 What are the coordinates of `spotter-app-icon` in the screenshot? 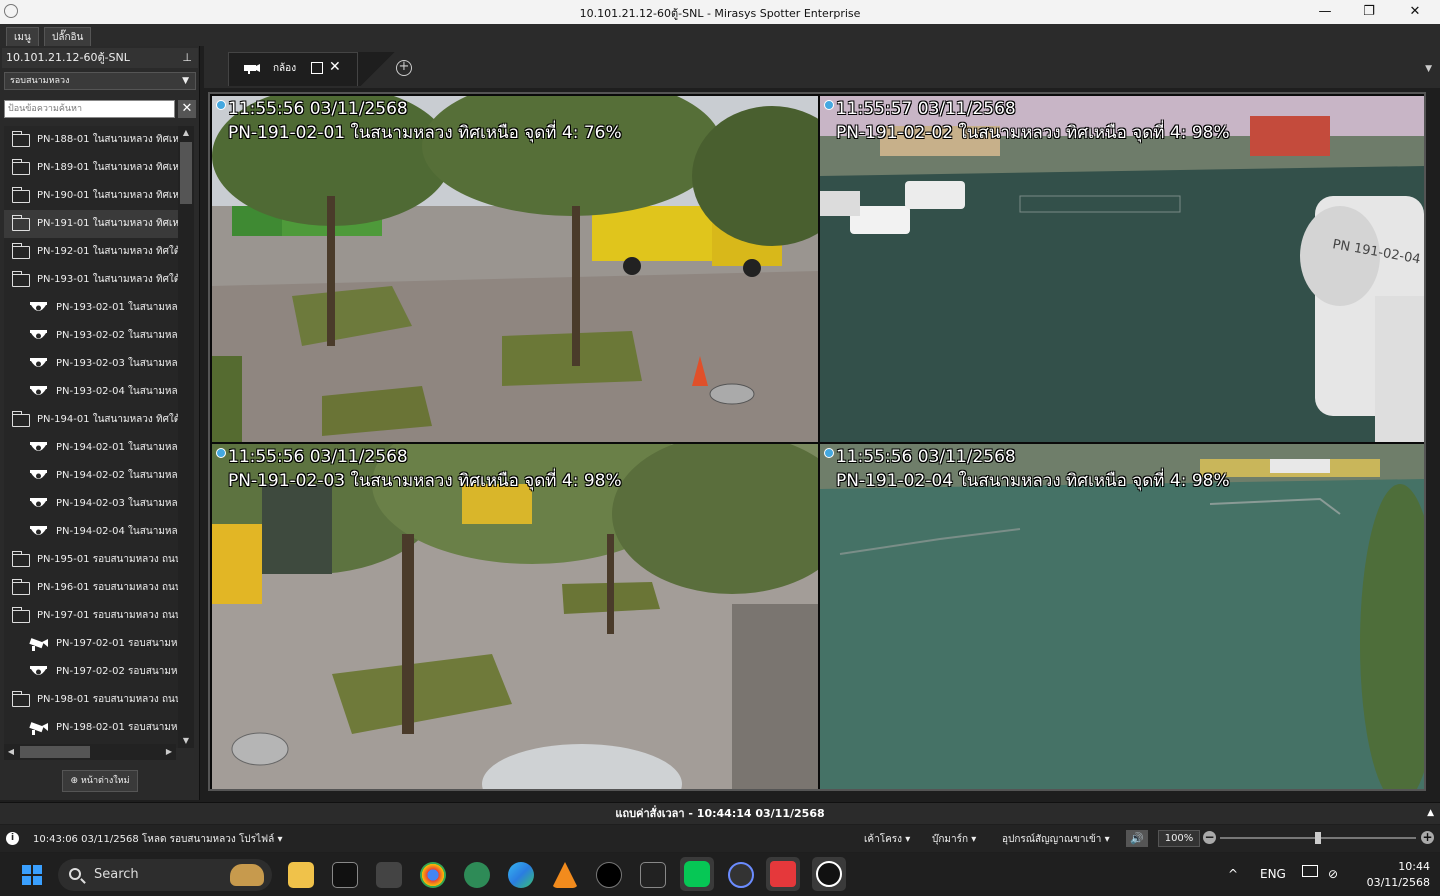 It's located at (477, 875).